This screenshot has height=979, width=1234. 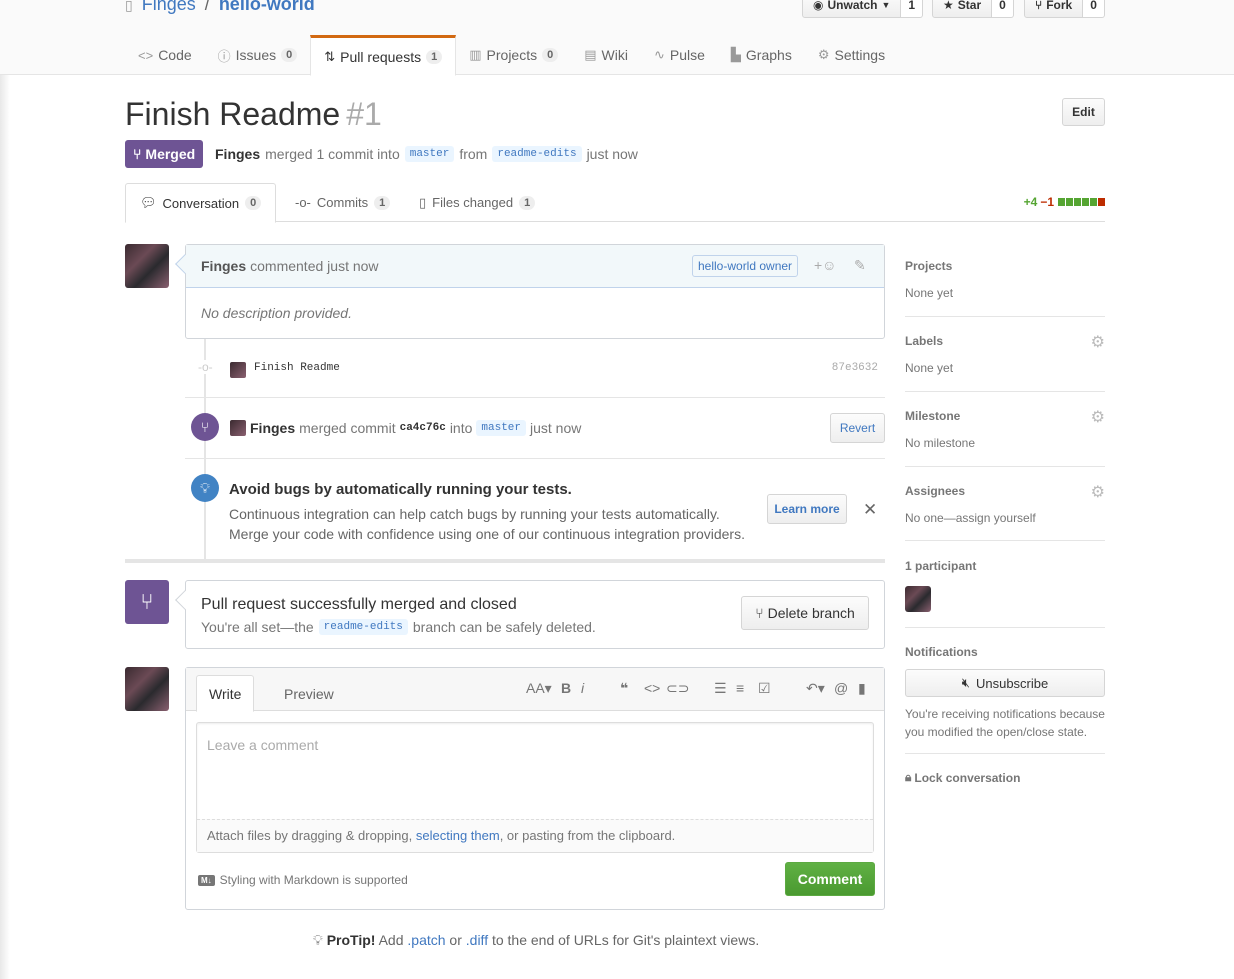 What do you see at coordinates (225, 693) in the screenshot?
I see `write-tab: Write` at bounding box center [225, 693].